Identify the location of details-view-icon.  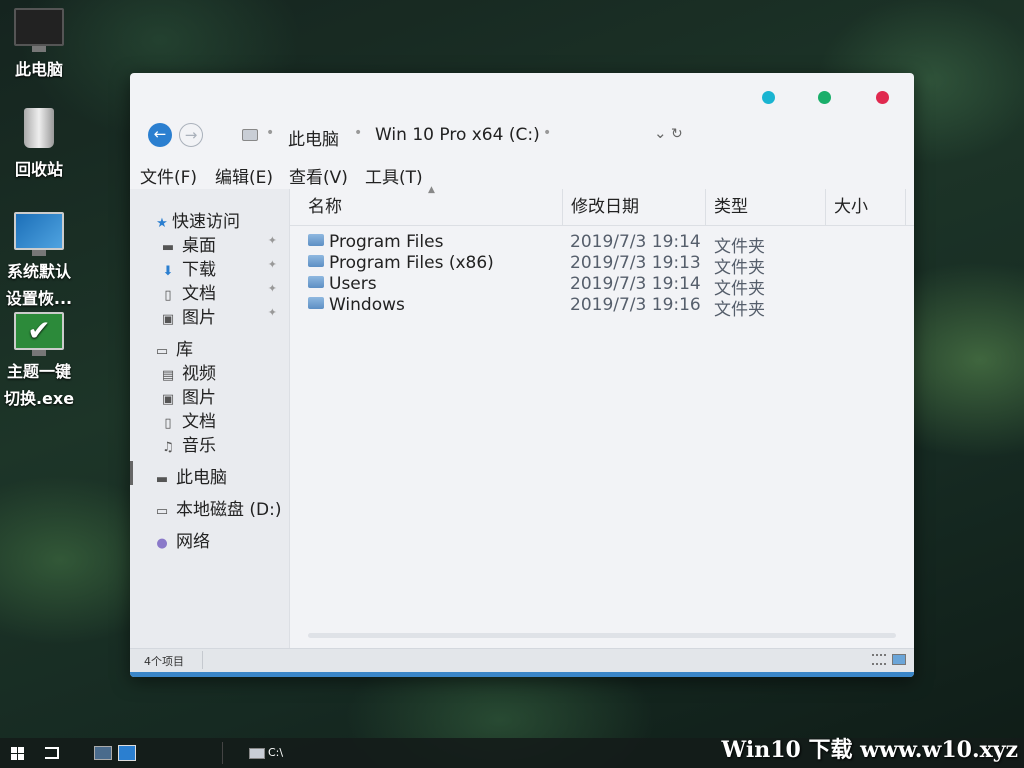
(879, 659).